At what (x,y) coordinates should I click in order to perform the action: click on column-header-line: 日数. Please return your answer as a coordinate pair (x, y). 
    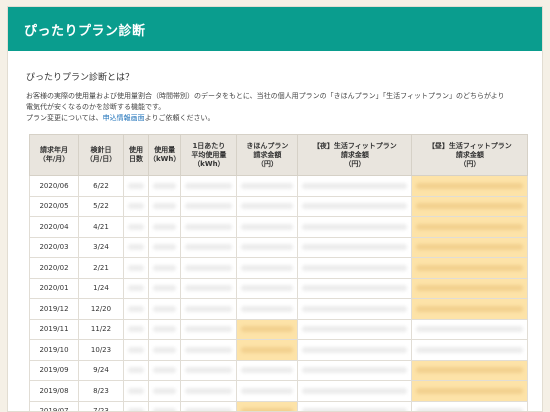
    Looking at the image, I should click on (136, 159).